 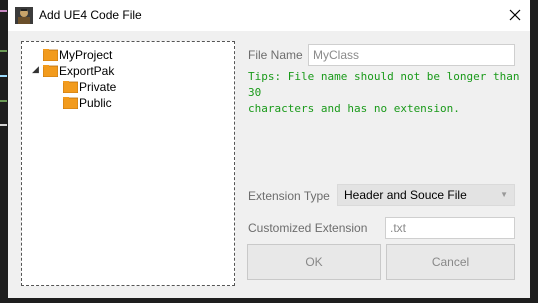 What do you see at coordinates (24, 15) in the screenshot?
I see `app-icon` at bounding box center [24, 15].